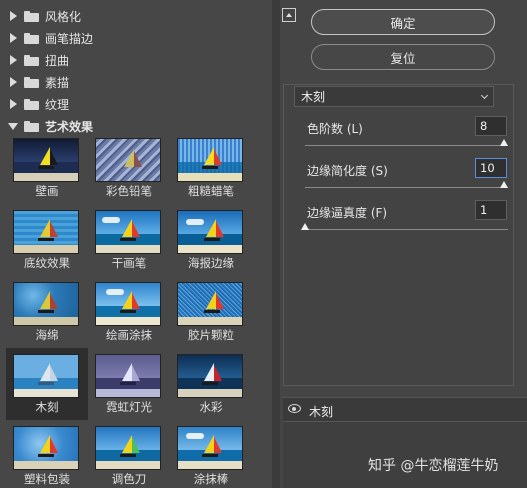 This screenshot has height=488, width=527. I want to click on chevron-up-icon, so click(289, 15).